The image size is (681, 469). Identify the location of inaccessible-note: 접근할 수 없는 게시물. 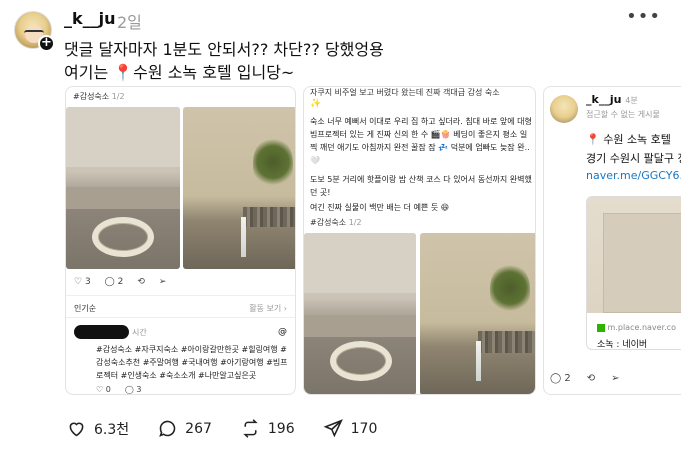
(623, 114).